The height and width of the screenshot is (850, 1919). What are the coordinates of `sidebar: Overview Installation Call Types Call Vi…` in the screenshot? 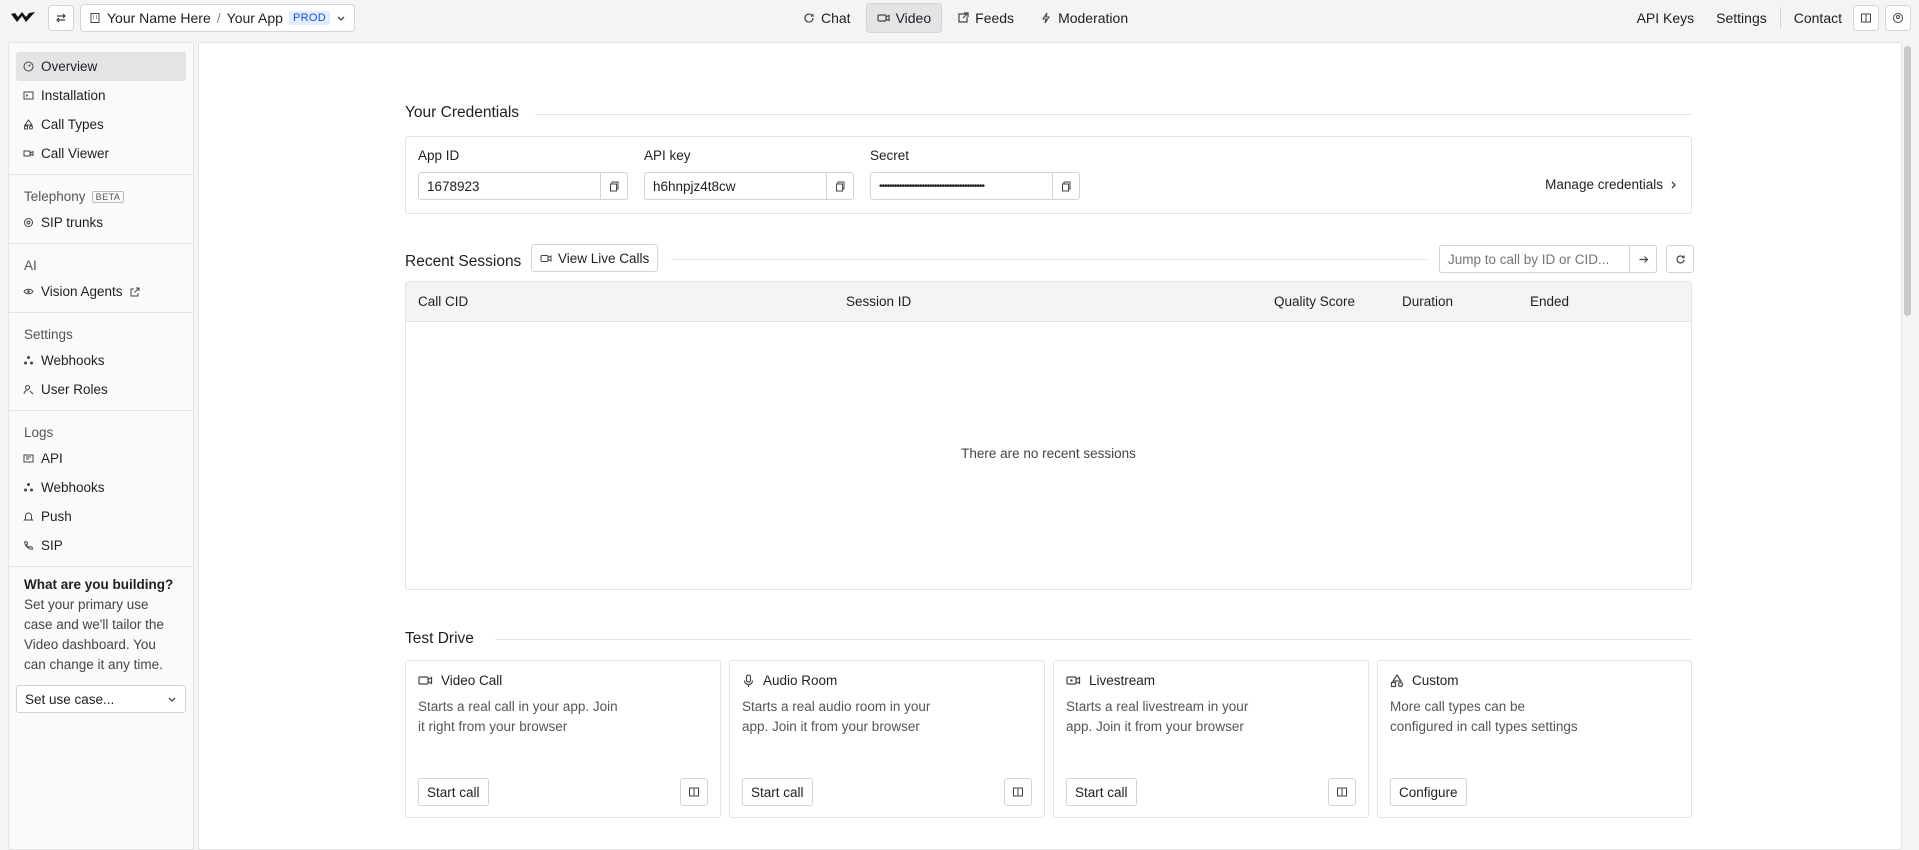 It's located at (101, 446).